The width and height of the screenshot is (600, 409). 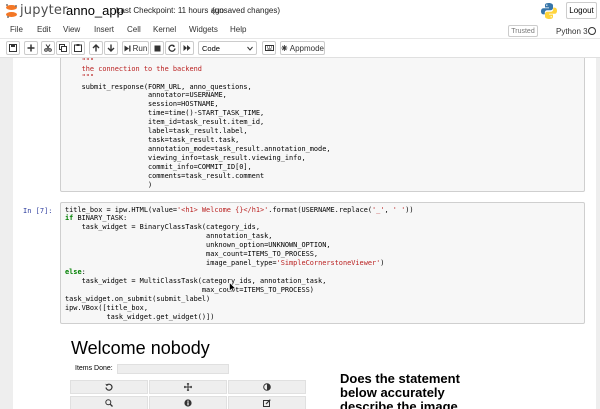 I want to click on appmode-button: Appmode, so click(x=302, y=48).